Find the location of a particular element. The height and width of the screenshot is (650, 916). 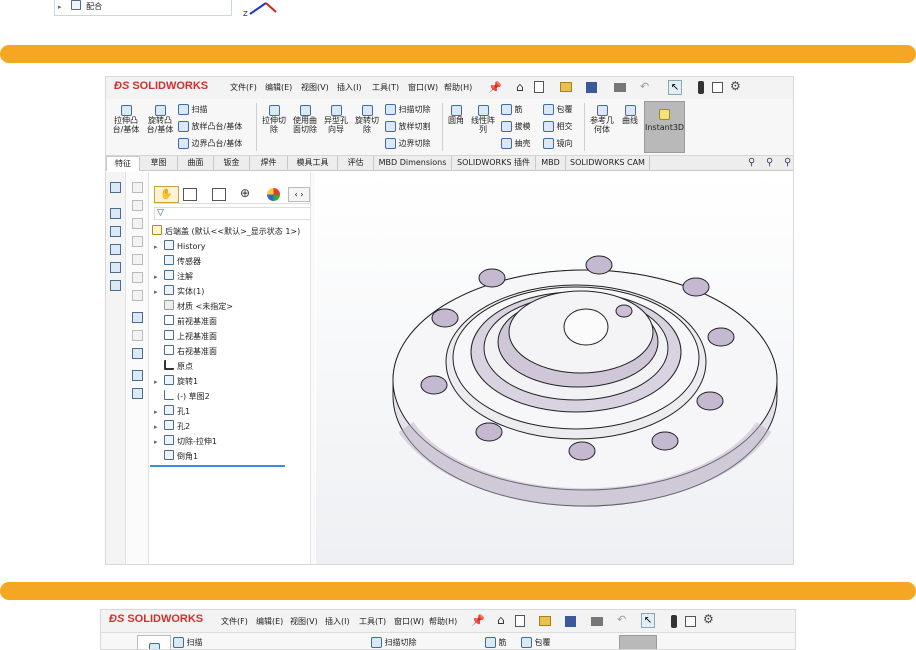

tree-root: 后端盖 (默认<<默认>_显示状态 1>) is located at coordinates (226, 232).